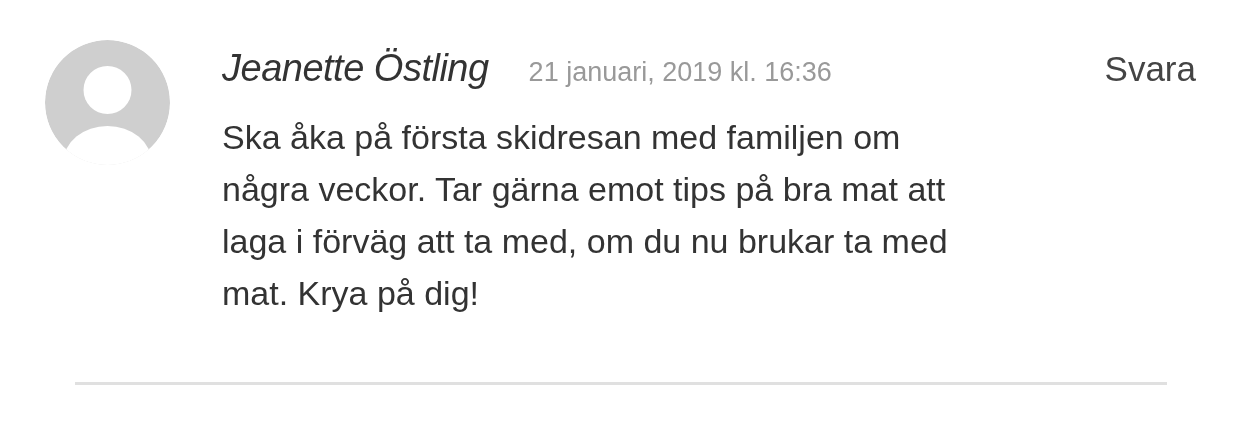  What do you see at coordinates (1150, 69) in the screenshot?
I see `reply-link: Svara` at bounding box center [1150, 69].